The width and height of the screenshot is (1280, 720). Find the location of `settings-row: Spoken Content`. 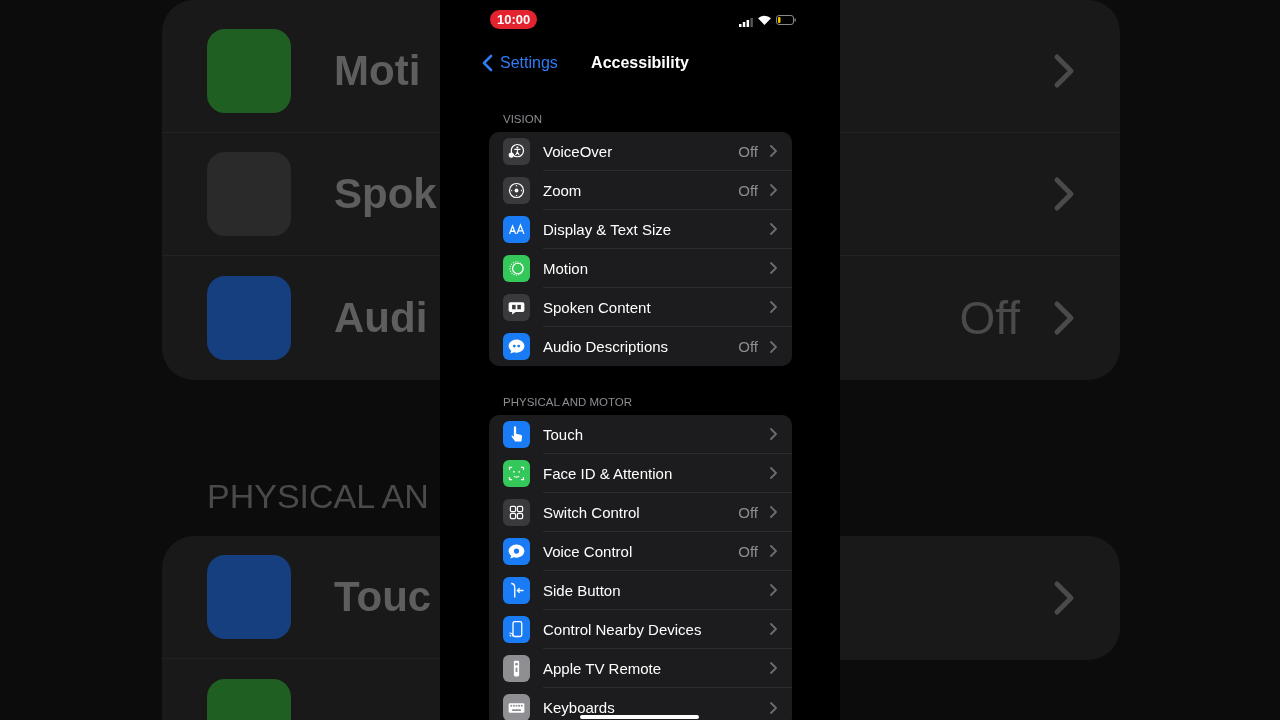

settings-row: Spoken Content is located at coordinates (640, 307).